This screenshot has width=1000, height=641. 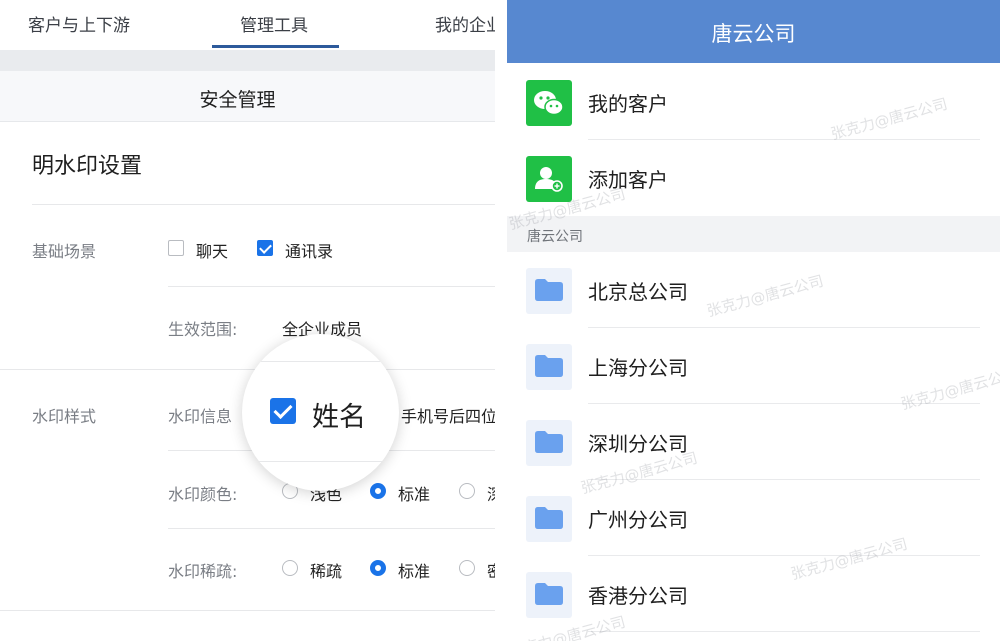 I want to click on wechat-icon, so click(x=549, y=103).